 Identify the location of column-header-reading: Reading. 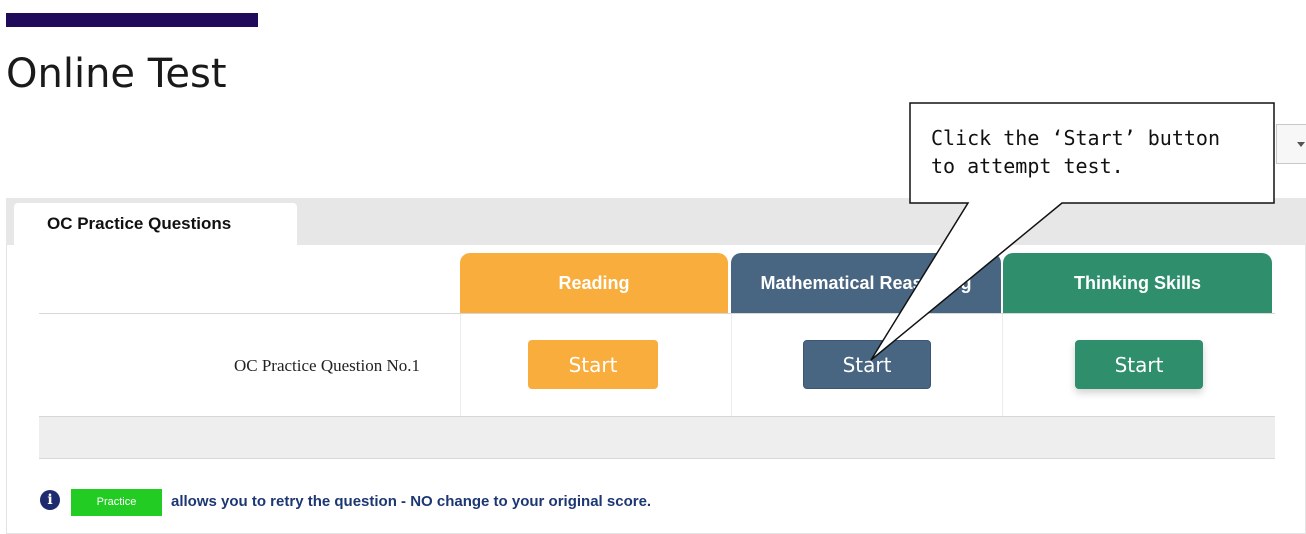
(594, 283).